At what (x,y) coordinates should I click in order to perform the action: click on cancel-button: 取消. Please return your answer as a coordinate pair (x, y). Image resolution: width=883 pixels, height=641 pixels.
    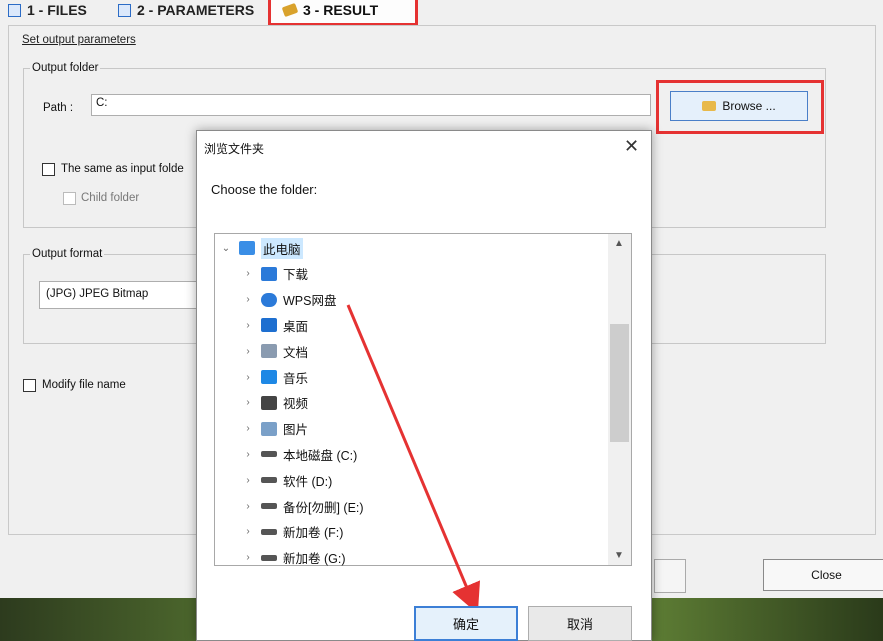
    Looking at the image, I should click on (580, 623).